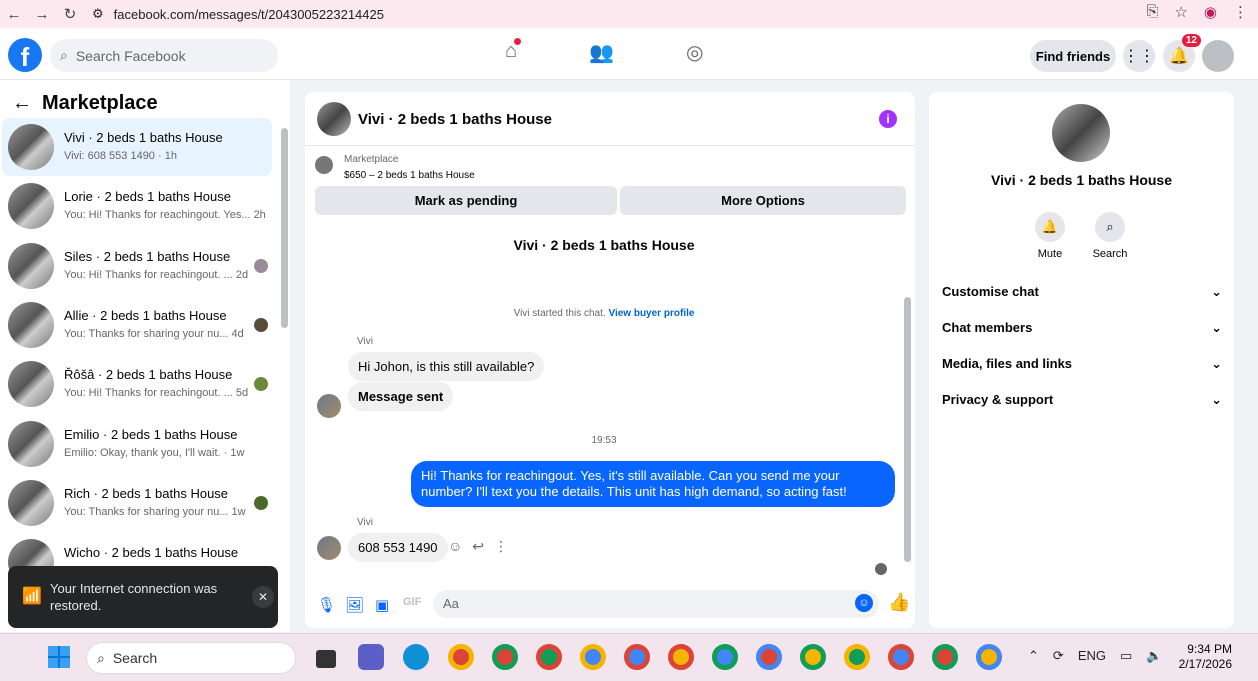  What do you see at coordinates (1092, 656) in the screenshot?
I see `language-indicator: ENG` at bounding box center [1092, 656].